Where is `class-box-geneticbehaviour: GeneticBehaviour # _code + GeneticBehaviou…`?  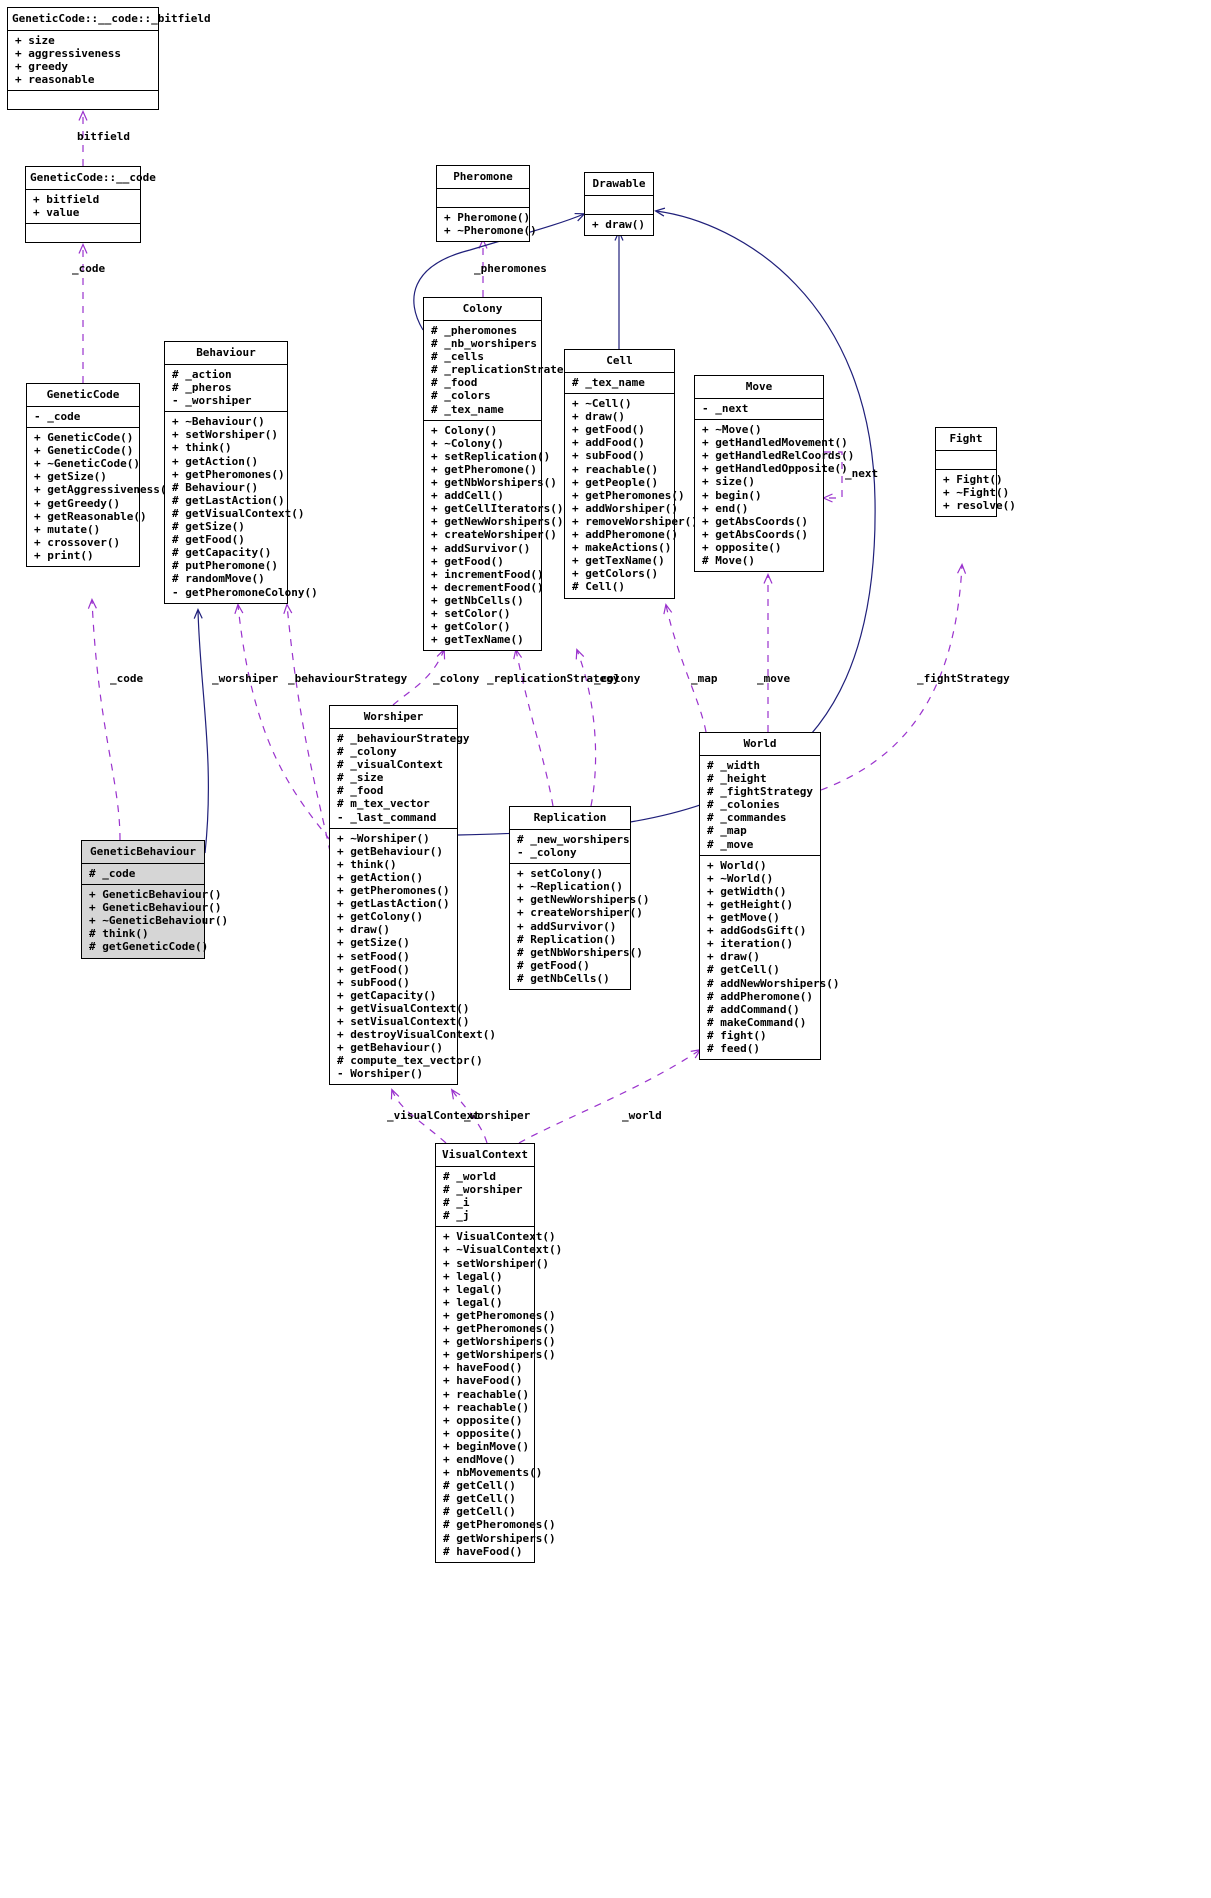 class-box-geneticbehaviour: GeneticBehaviour # _code + GeneticBehaviou… is located at coordinates (154, 899).